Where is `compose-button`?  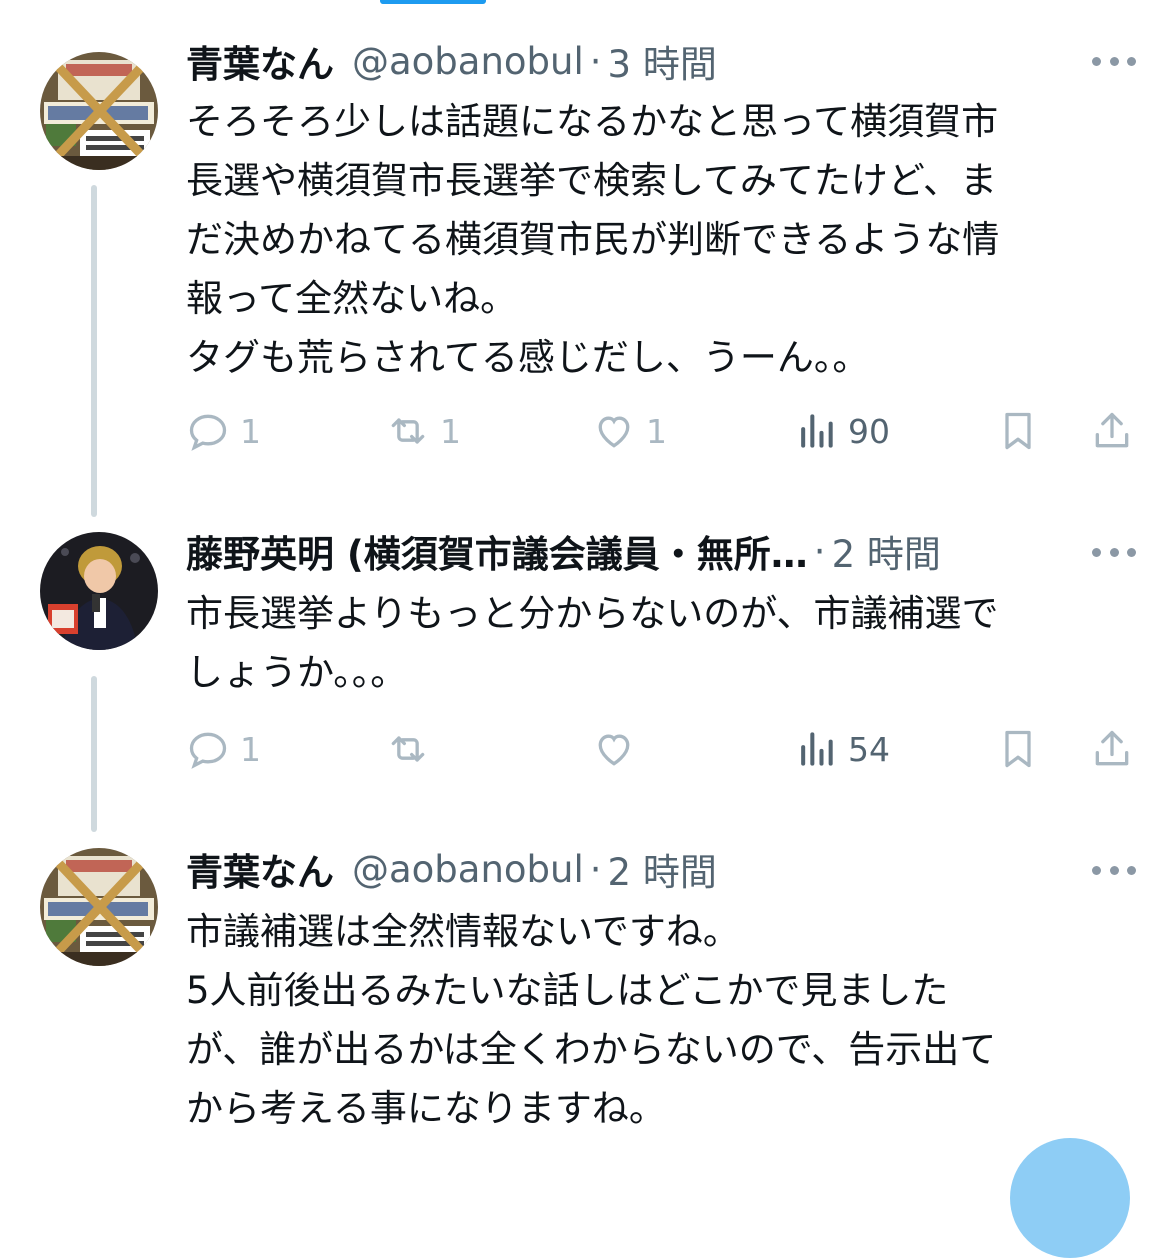
compose-button is located at coordinates (1070, 1198).